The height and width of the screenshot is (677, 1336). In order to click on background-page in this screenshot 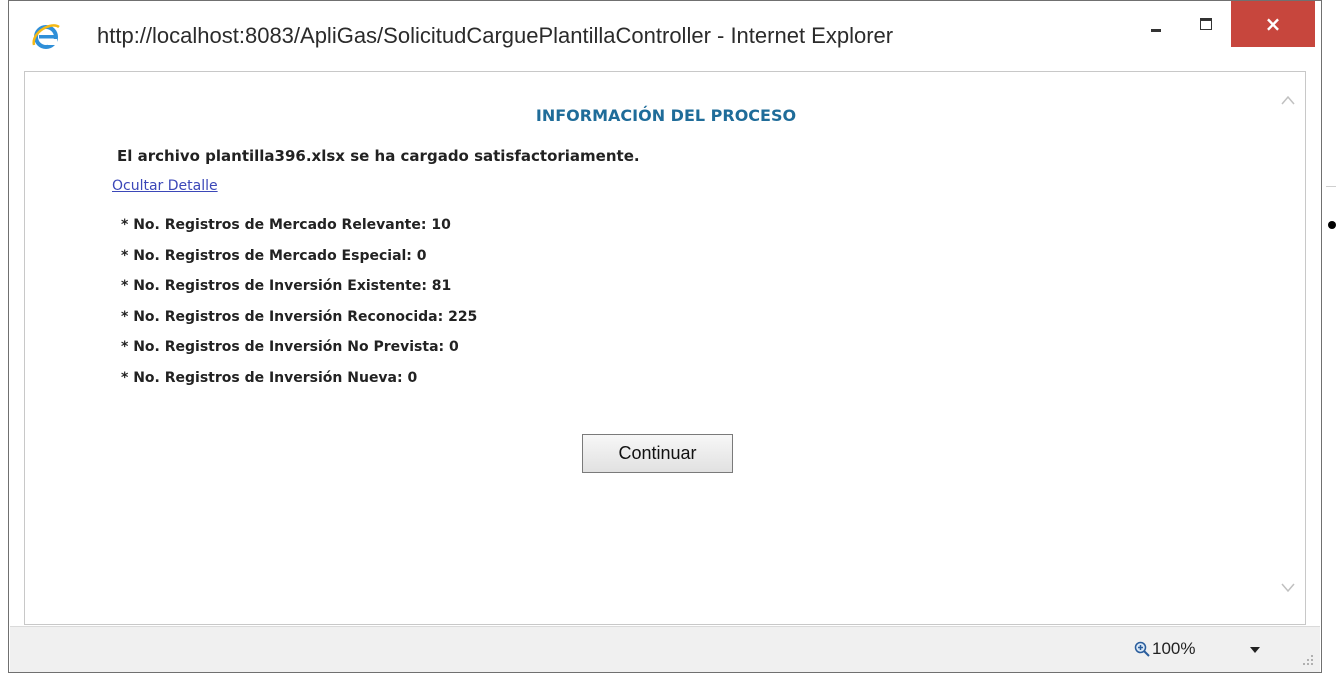, I will do `click(1329, 338)`.